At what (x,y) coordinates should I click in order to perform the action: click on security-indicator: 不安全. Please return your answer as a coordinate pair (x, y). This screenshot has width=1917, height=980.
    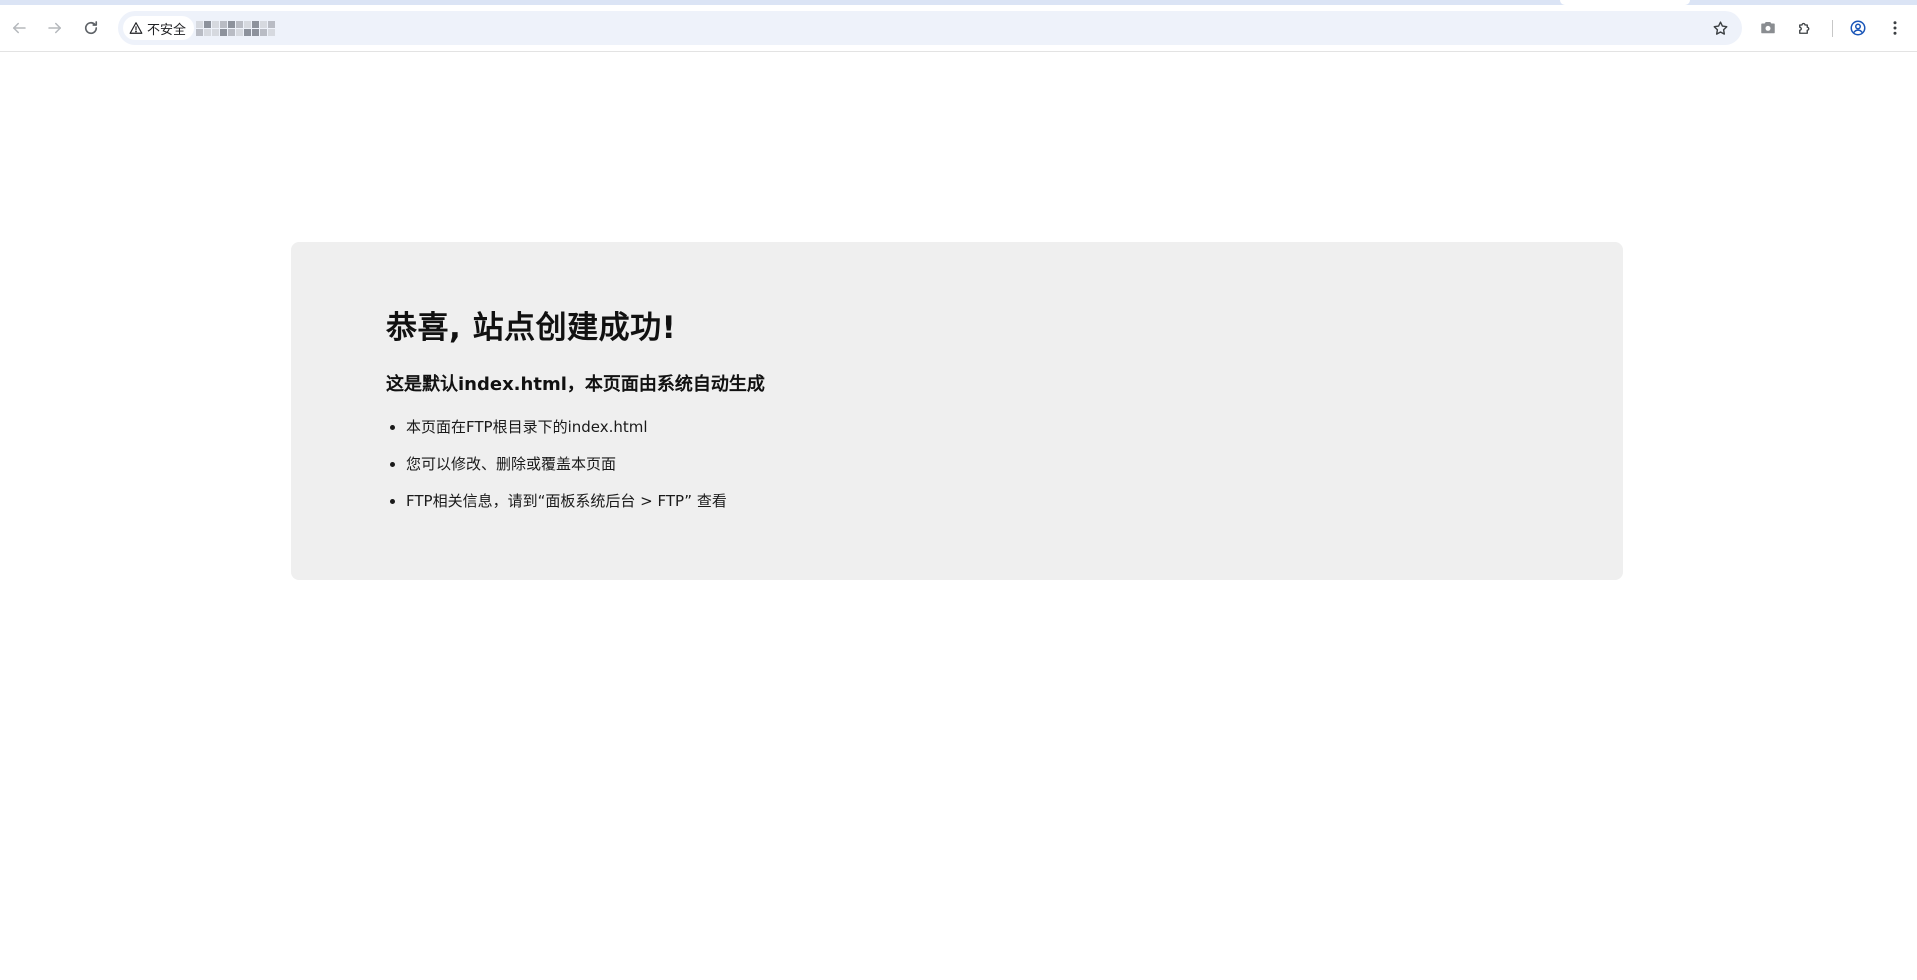
    Looking at the image, I should click on (159, 28).